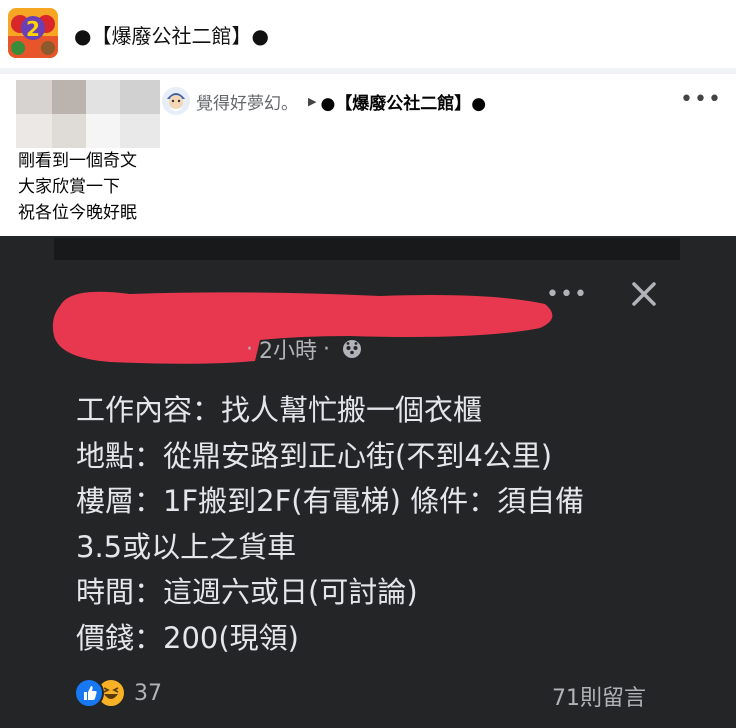  I want to click on group-header: 2 ●【爆廢公社二館】●, so click(368, 34).